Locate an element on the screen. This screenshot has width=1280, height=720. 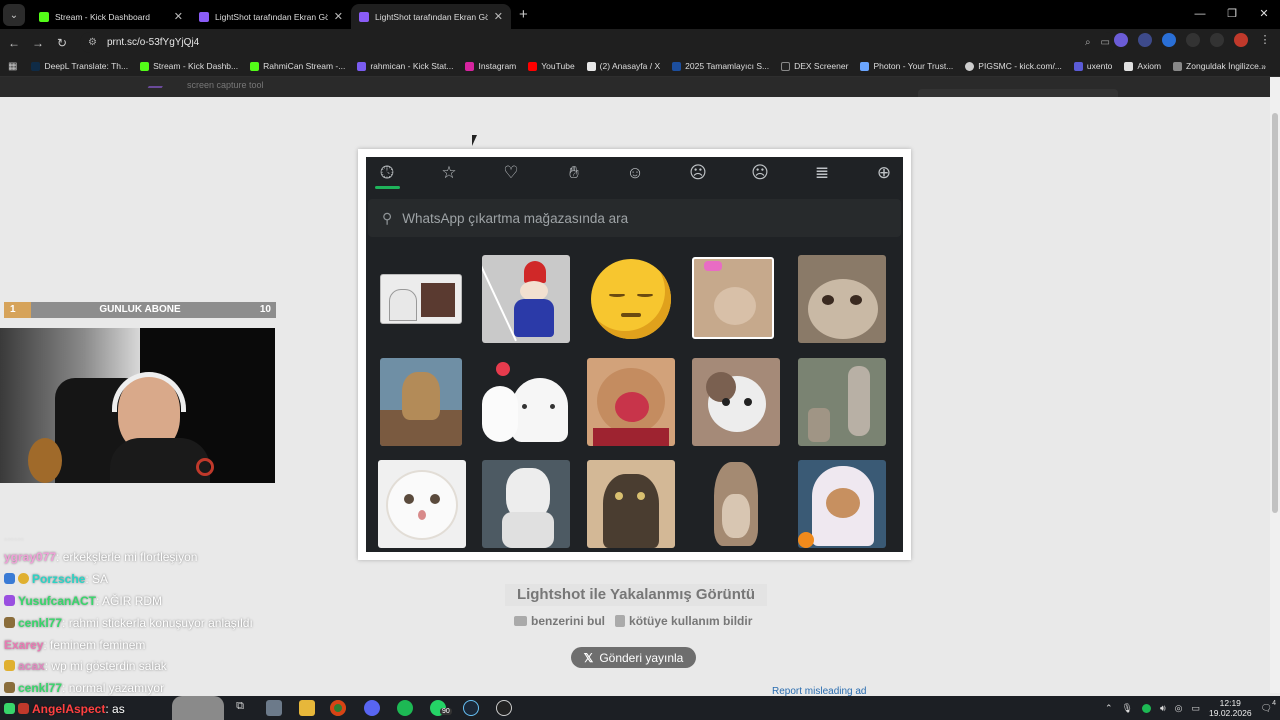
apps-icon: ▦ is located at coordinates (12, 66).